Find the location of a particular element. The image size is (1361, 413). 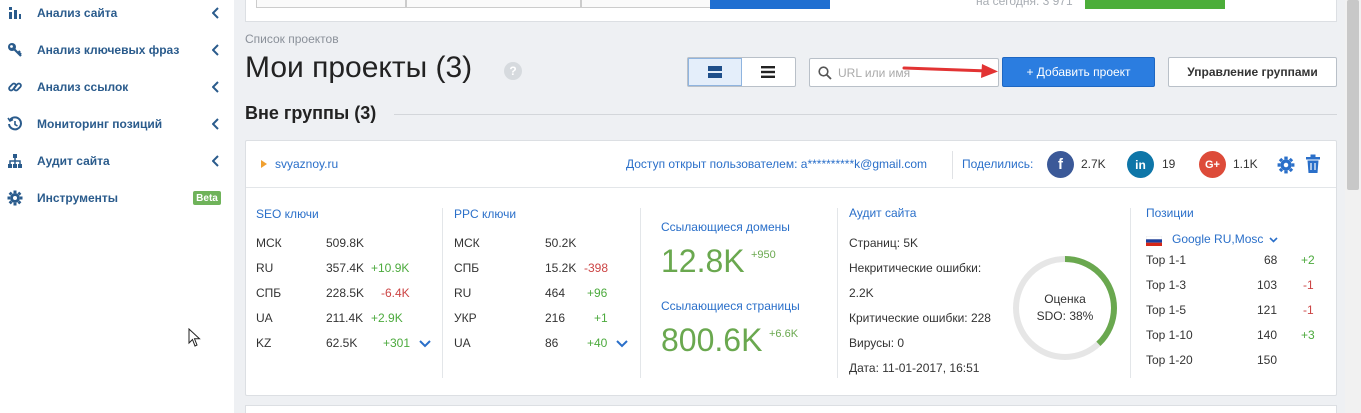

view-toggle is located at coordinates (741, 72).